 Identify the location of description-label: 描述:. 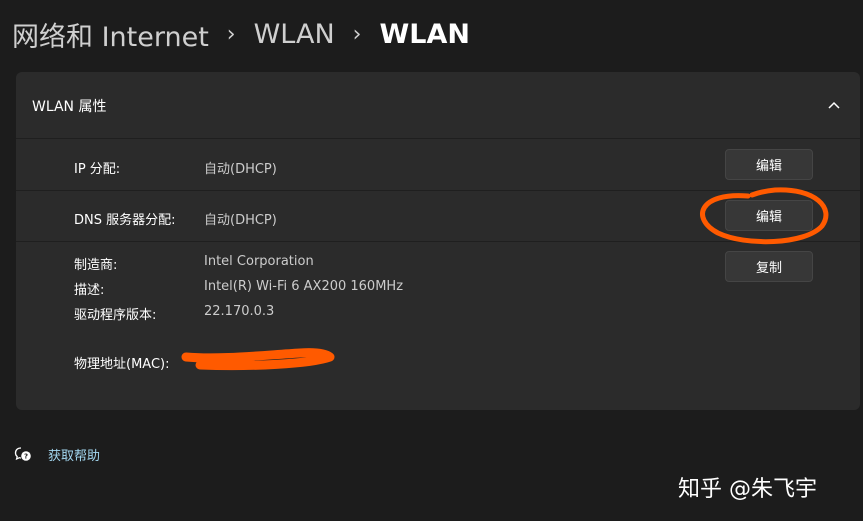
(89, 290).